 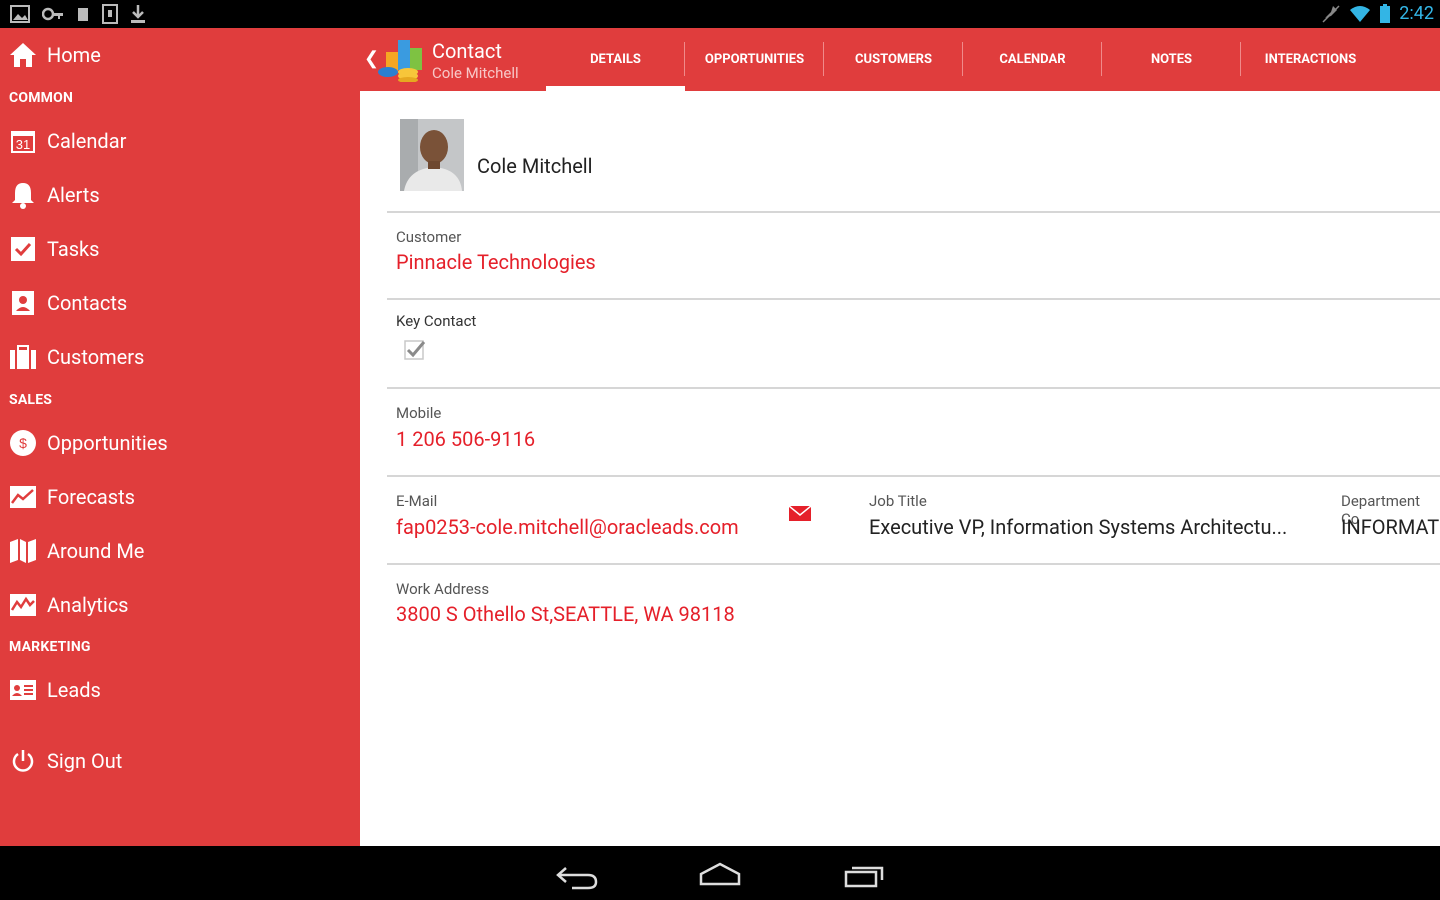 What do you see at coordinates (898, 501) in the screenshot?
I see `job-title-label: Job Title` at bounding box center [898, 501].